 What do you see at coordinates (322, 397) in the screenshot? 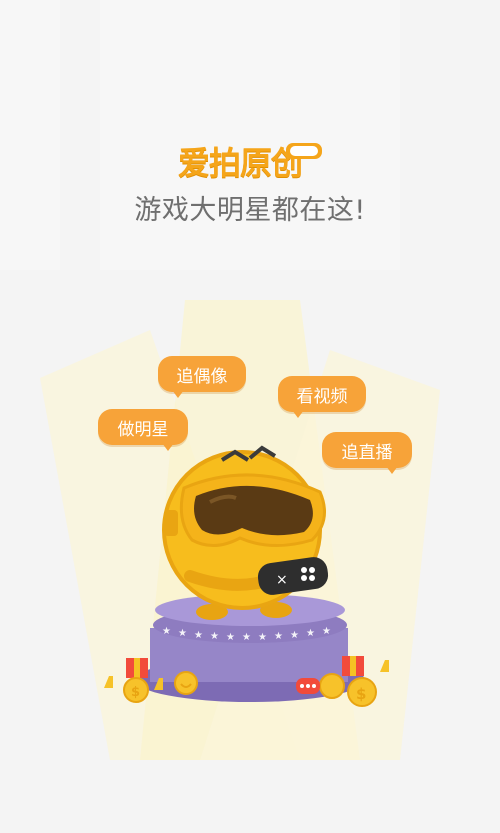
I see `bubble-watch-videos: 看视频` at bounding box center [322, 397].